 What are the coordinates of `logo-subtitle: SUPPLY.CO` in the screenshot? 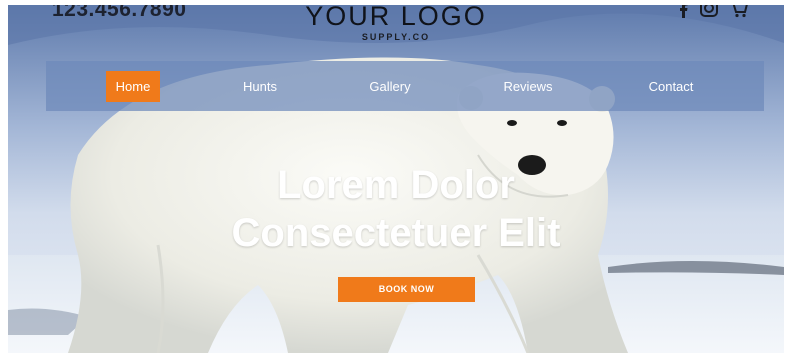 It's located at (396, 37).